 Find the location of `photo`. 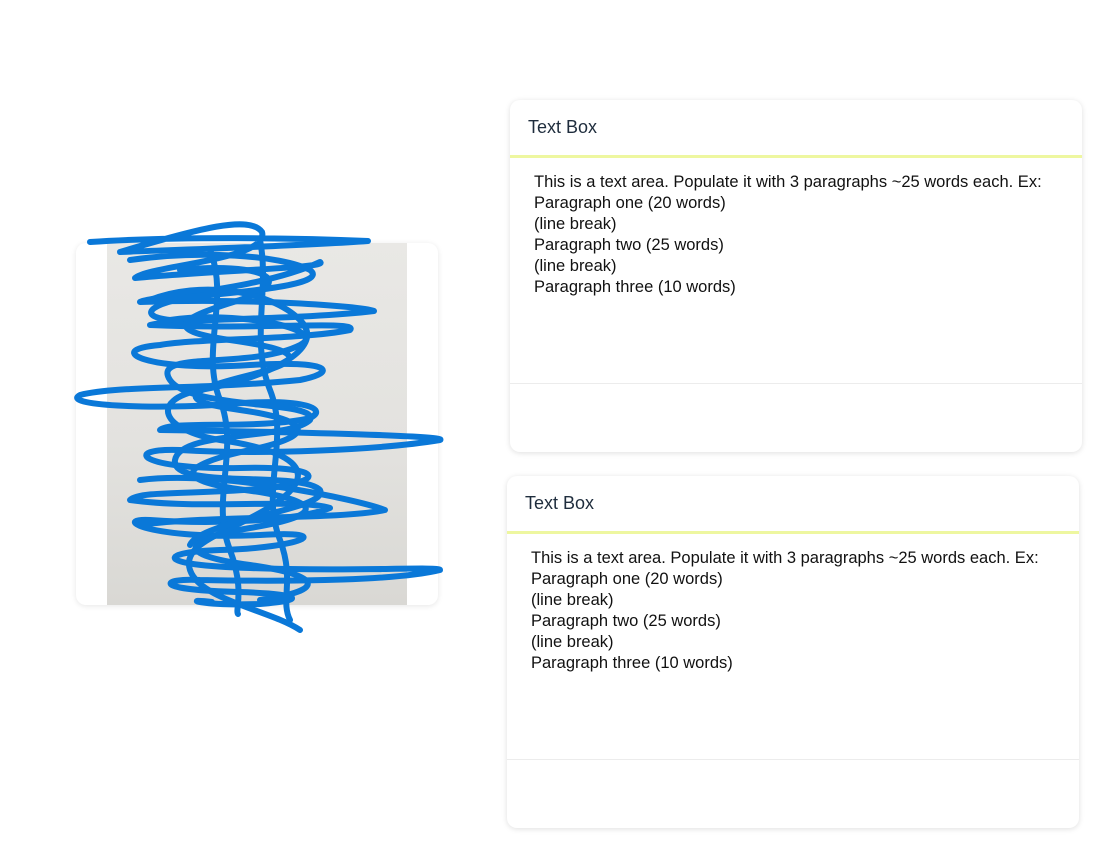

photo is located at coordinates (257, 424).